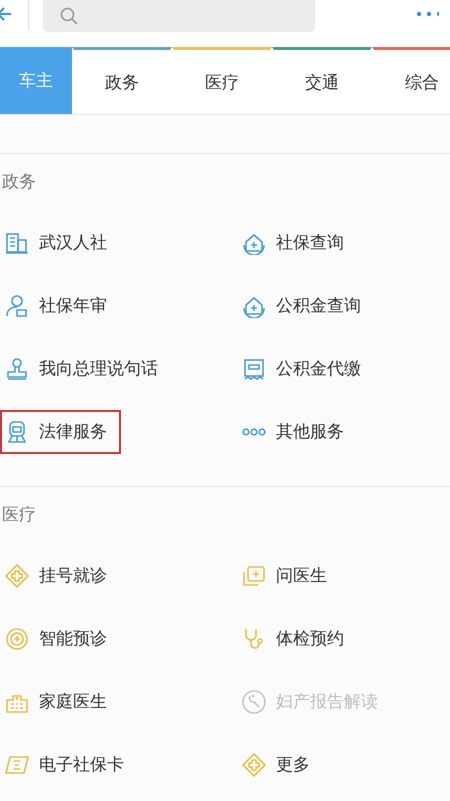 Image resolution: width=450 pixels, height=801 pixels. What do you see at coordinates (60, 576) in the screenshot?
I see `service-item: 挂号就诊` at bounding box center [60, 576].